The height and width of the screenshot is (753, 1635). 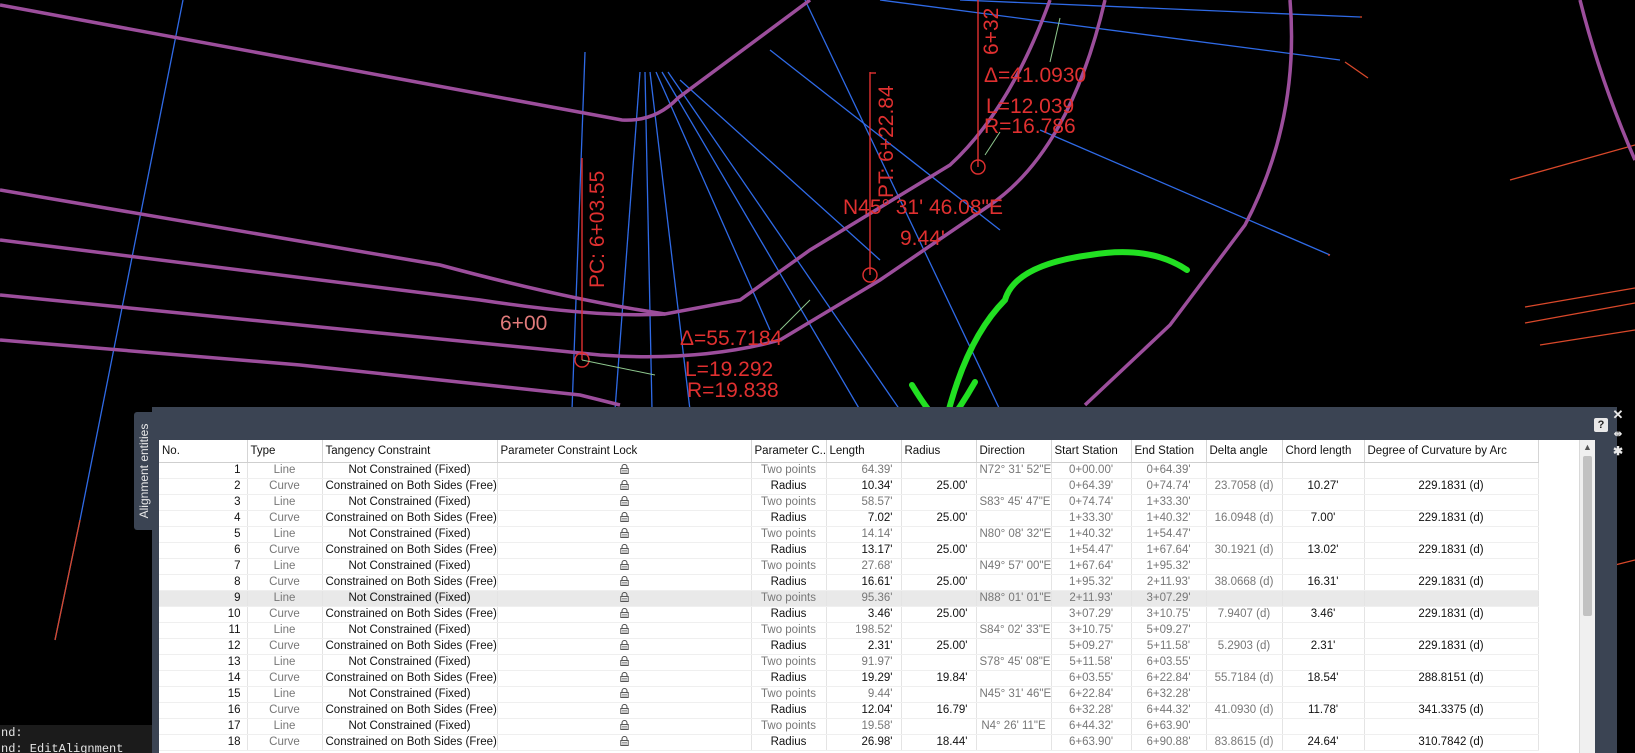 What do you see at coordinates (864, 726) in the screenshot?
I see `cell-length: 19.58'` at bounding box center [864, 726].